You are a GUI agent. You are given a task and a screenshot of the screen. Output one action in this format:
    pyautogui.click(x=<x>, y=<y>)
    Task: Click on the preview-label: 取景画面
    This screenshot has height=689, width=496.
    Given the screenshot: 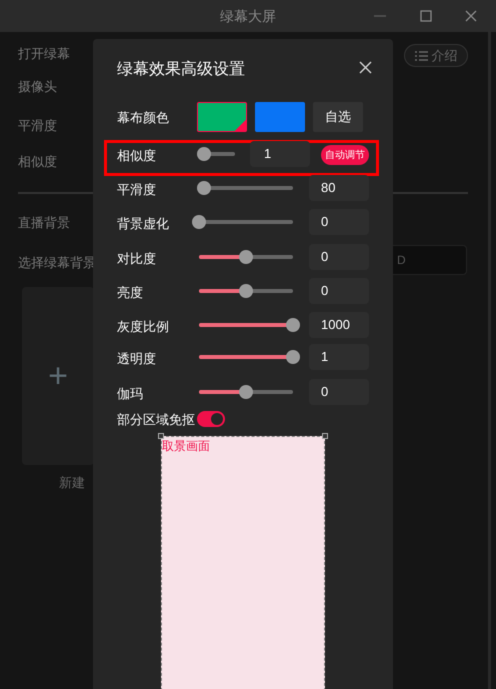 What is the action you would take?
    pyautogui.click(x=186, y=446)
    